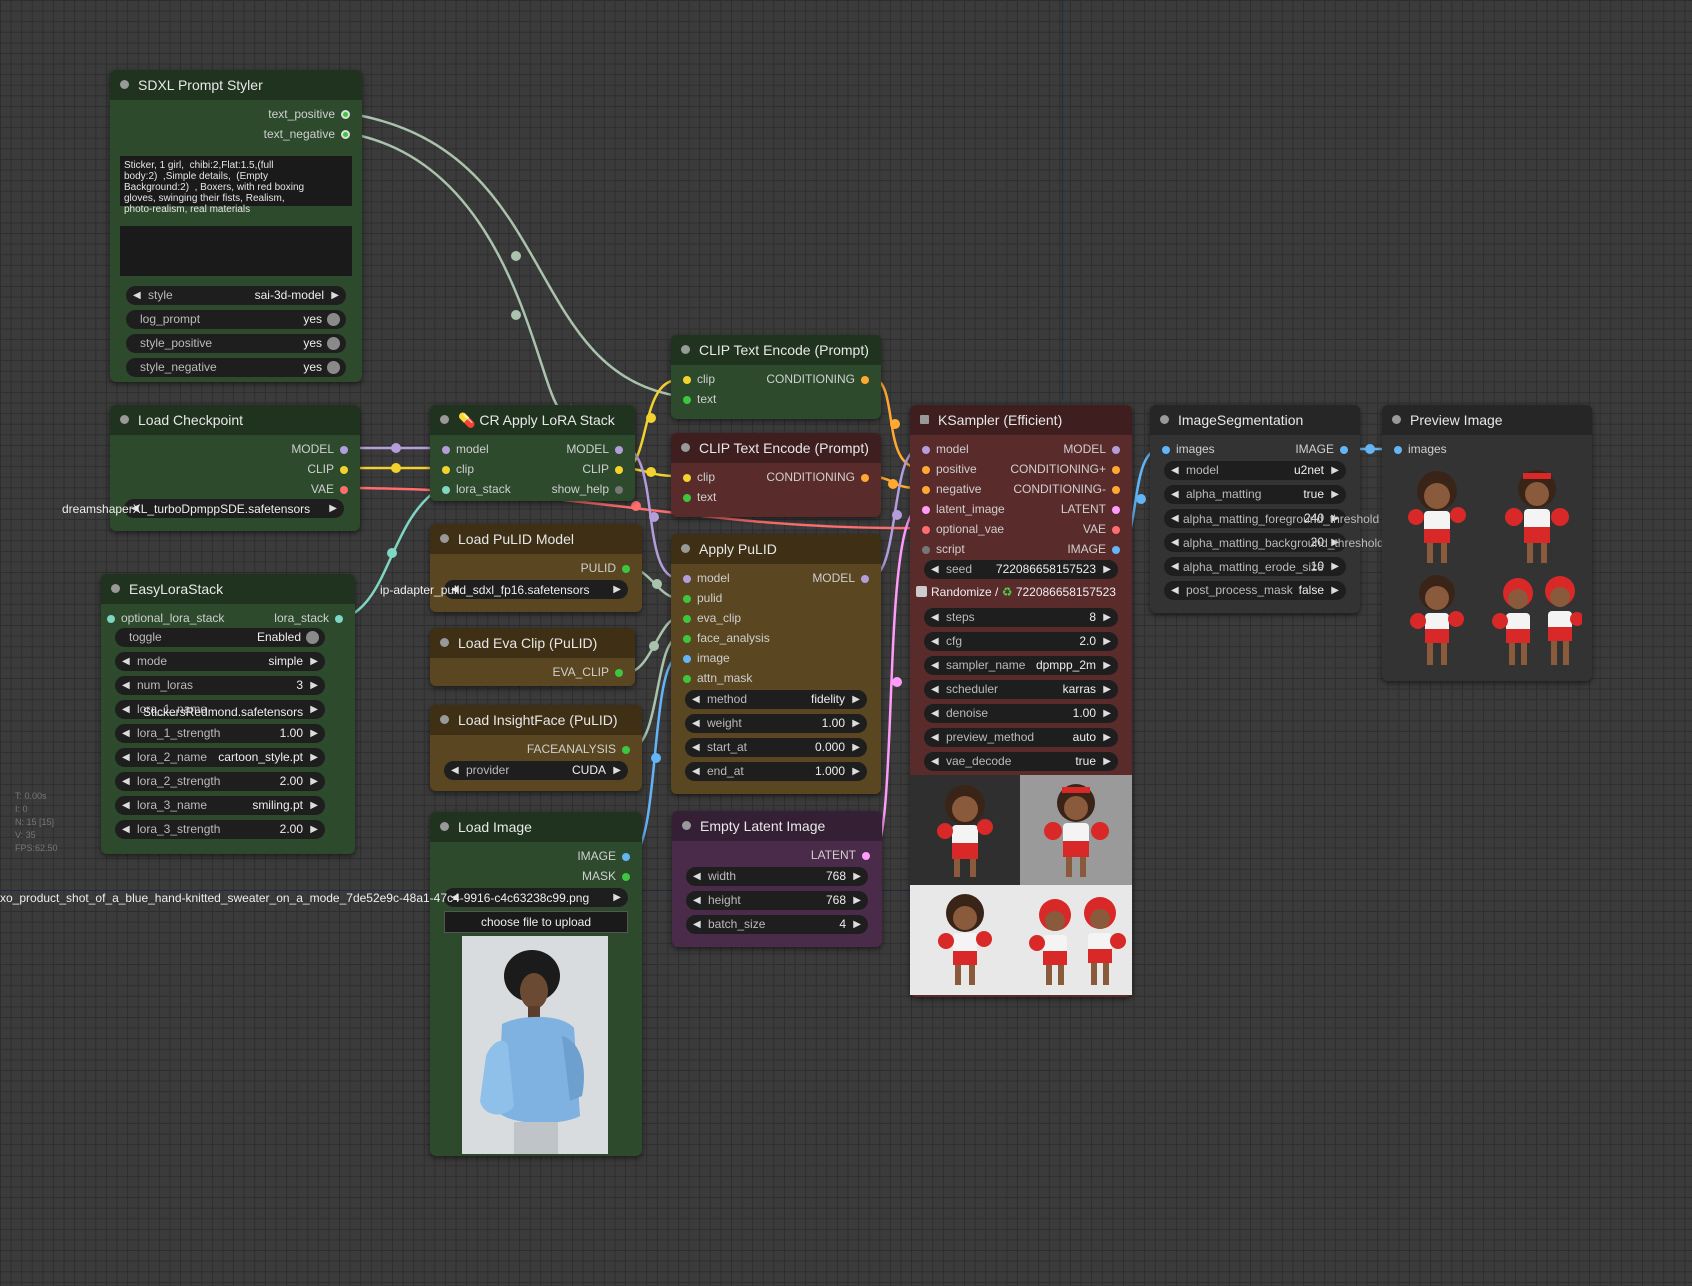 This screenshot has width=1692, height=1286. Describe the element at coordinates (462, 449) in the screenshot. I see `input-model: model` at that location.